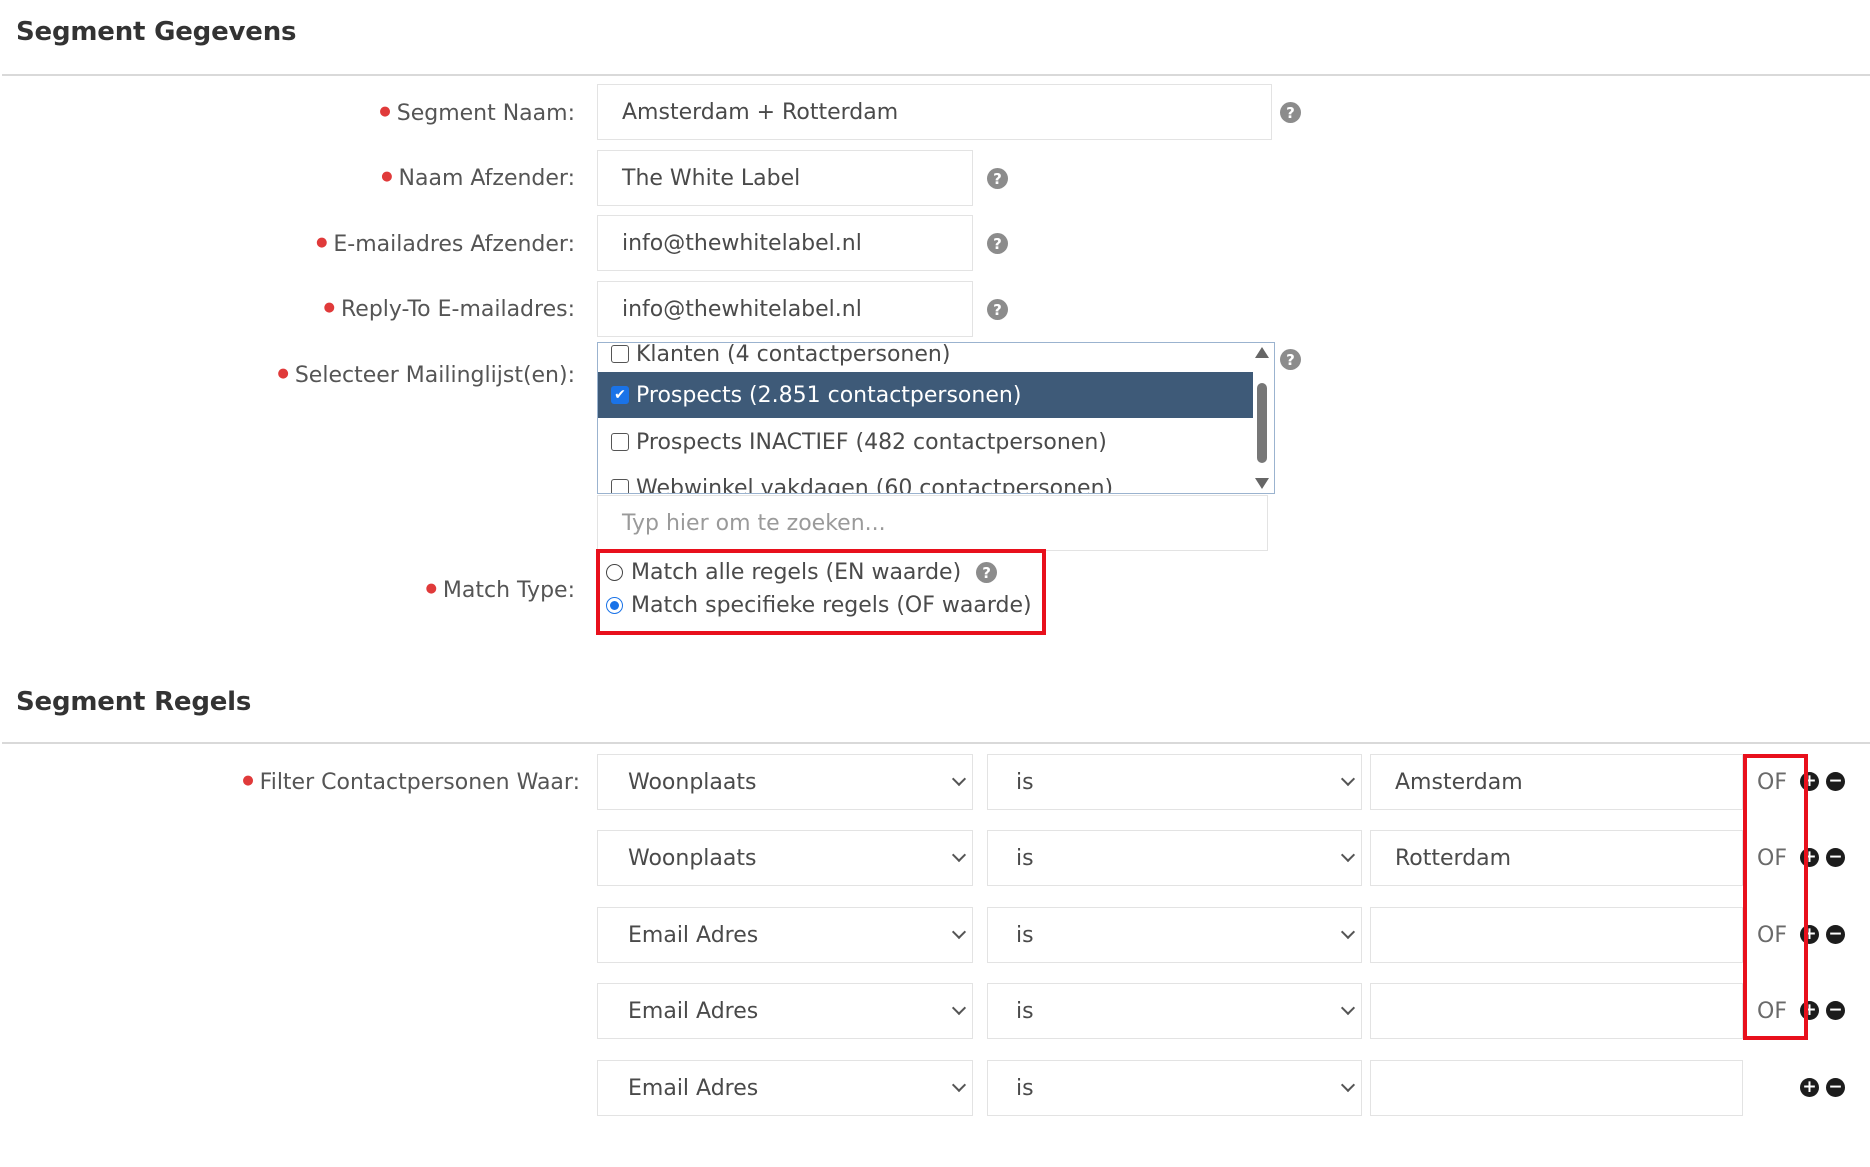  What do you see at coordinates (449, 309) in the screenshot?
I see `reply-to-label: ● Reply-To E-mailadres:` at bounding box center [449, 309].